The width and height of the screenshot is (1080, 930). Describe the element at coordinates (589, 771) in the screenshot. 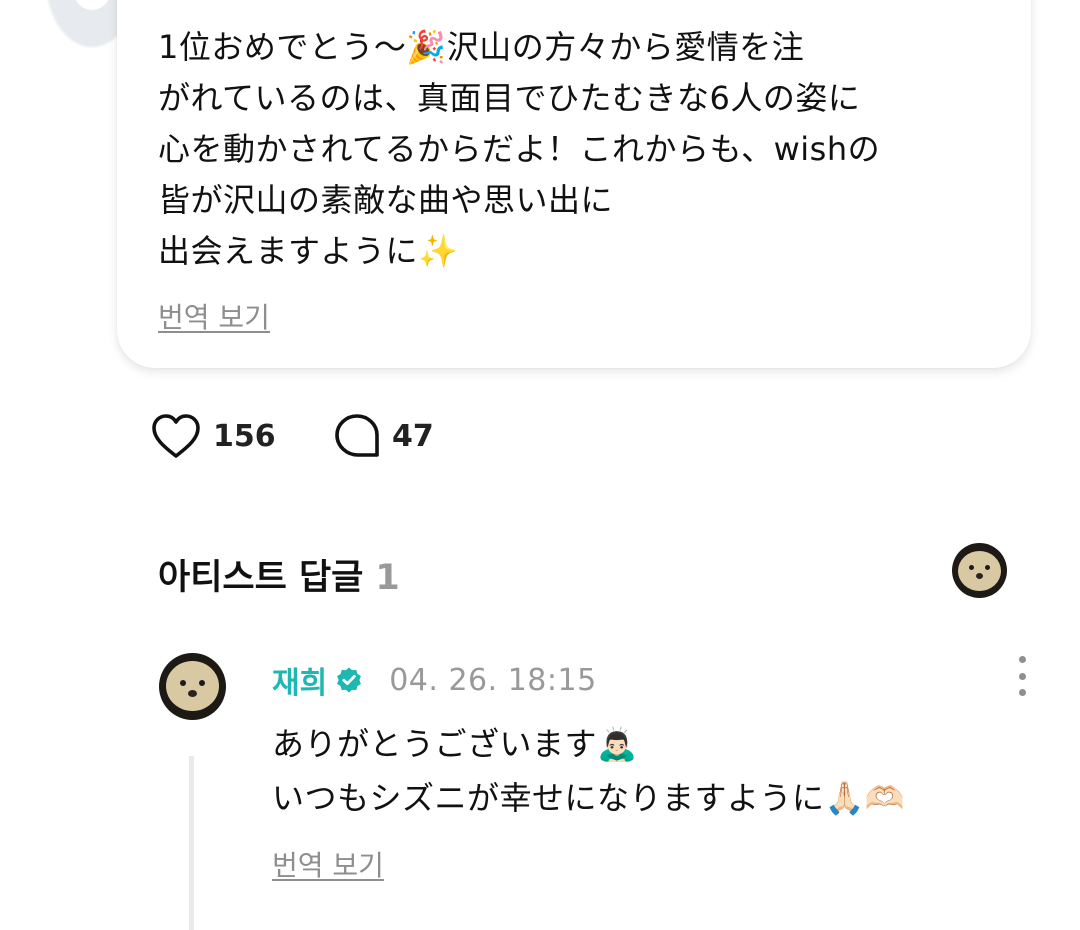

I see `reply-text: ありがとうございます🙇🏻‍♂️ いつもシズニが幸せになりますように🙏🏻🫶🏻` at that location.